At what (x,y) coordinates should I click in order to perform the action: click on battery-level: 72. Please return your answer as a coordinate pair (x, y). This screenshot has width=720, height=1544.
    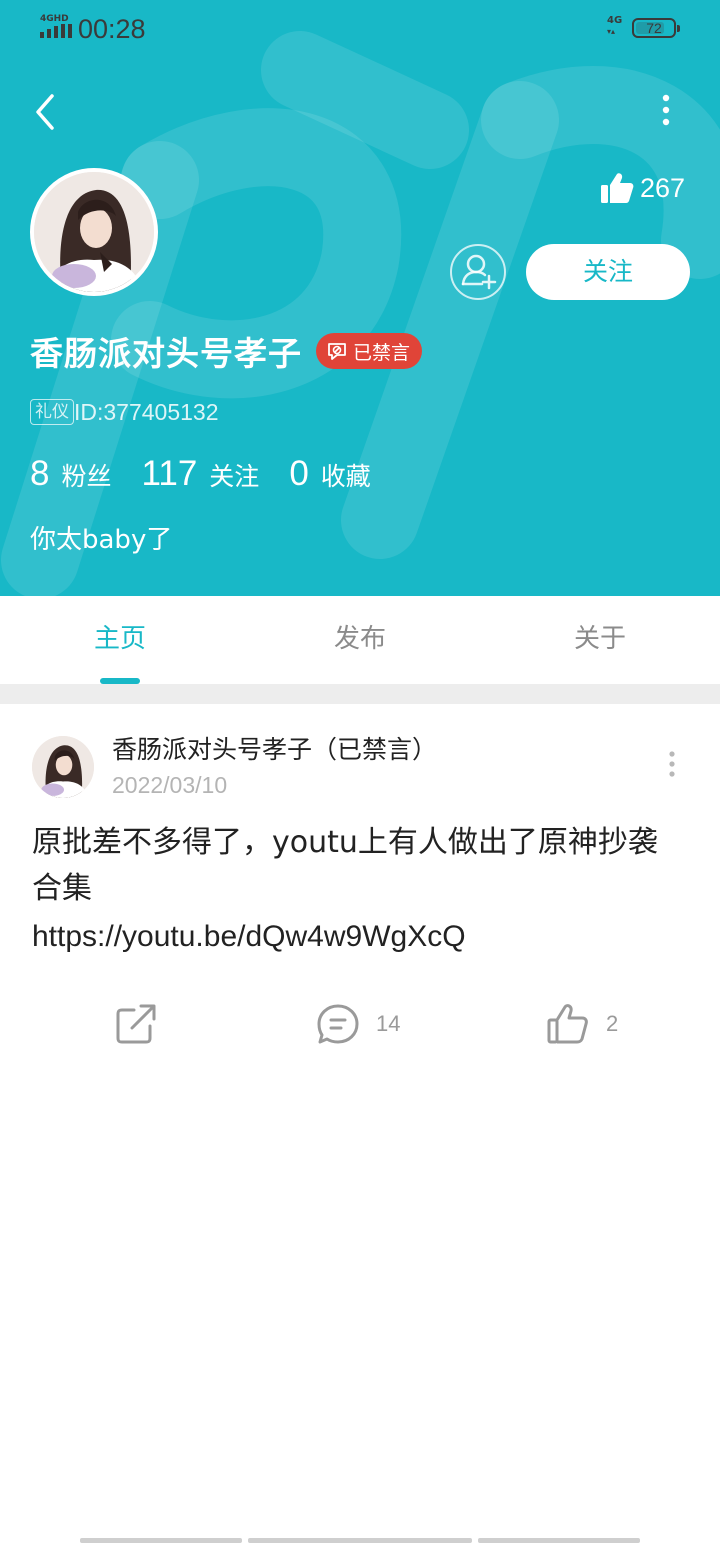
    Looking at the image, I should click on (654, 28).